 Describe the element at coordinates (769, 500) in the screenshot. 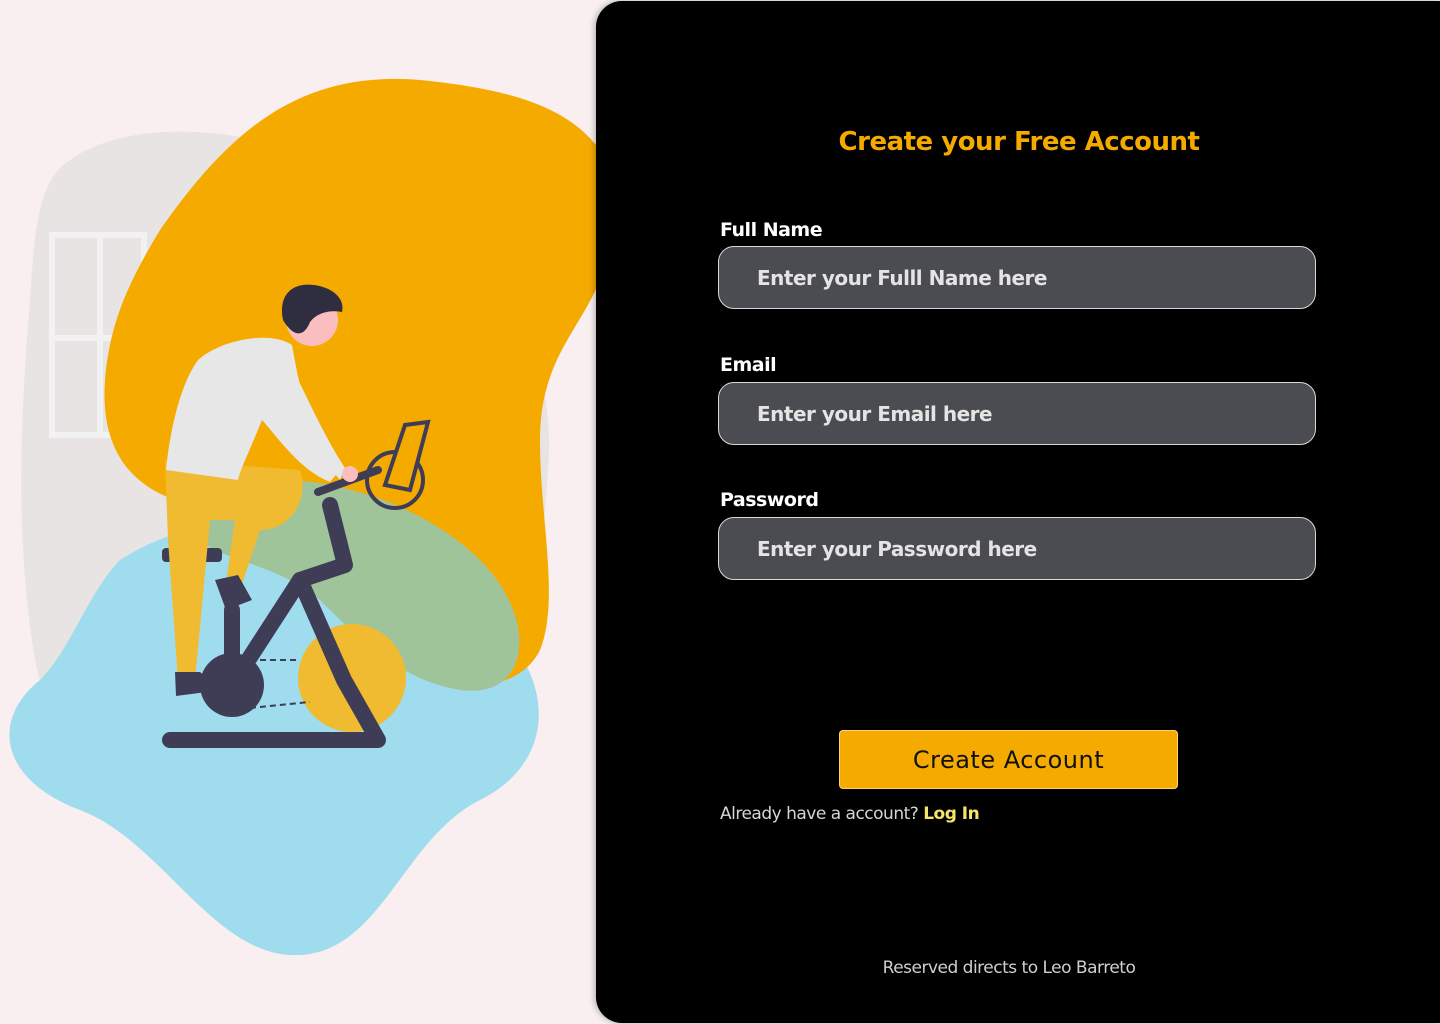

I see `password-label: Password` at that location.